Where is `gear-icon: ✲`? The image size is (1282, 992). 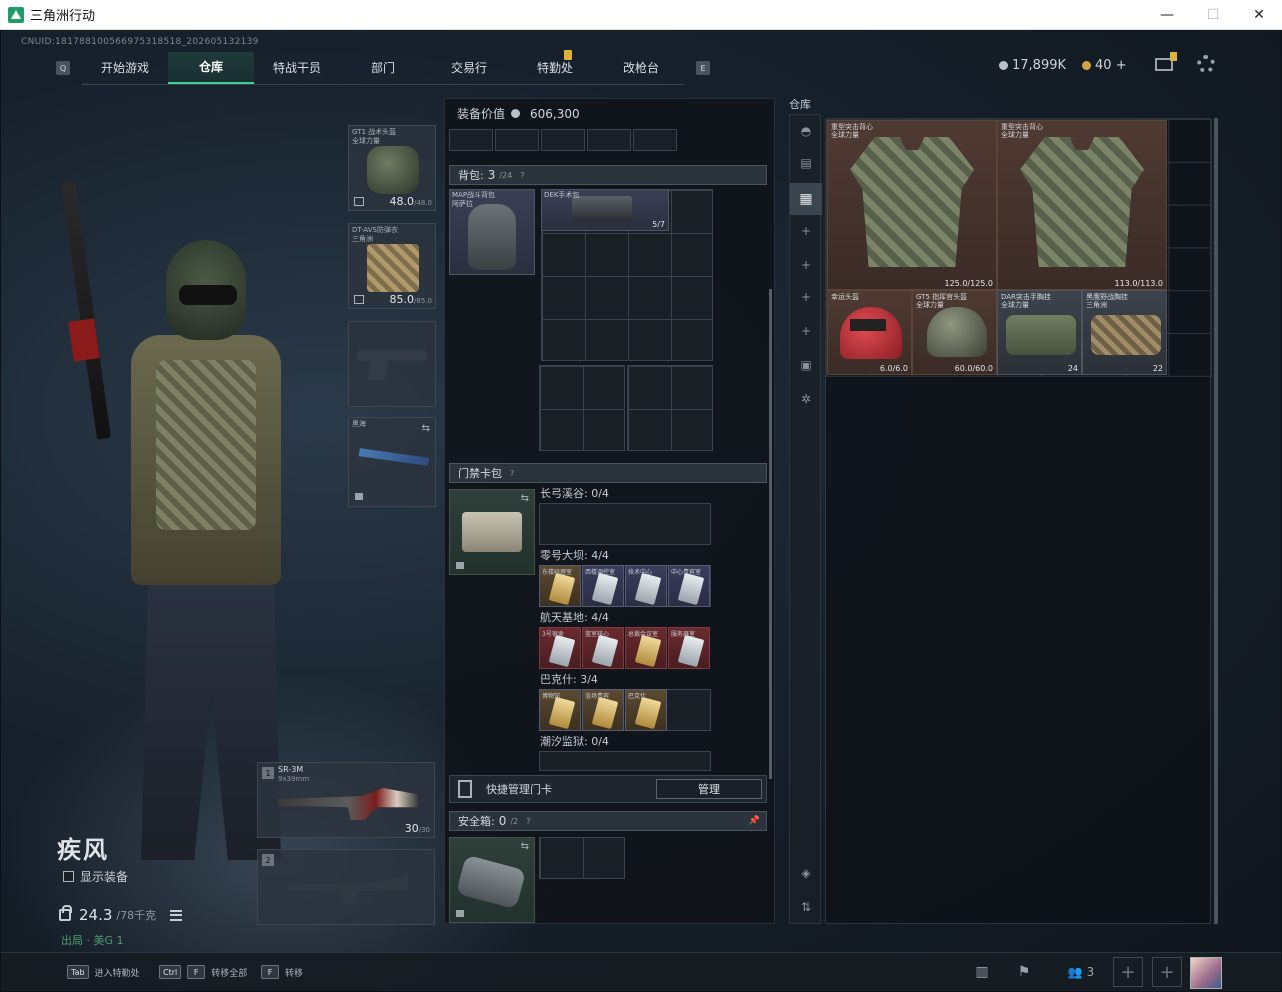 gear-icon: ✲ is located at coordinates (806, 399).